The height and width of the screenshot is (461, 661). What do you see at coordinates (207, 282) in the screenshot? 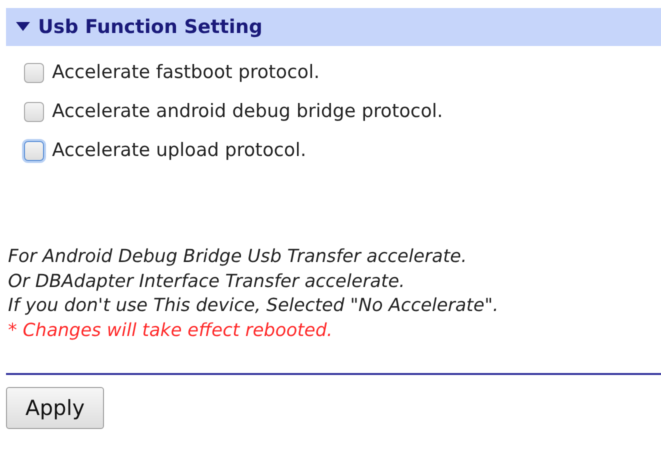
I see `note-text: Or DBAdapter Interface Transfer accelerate.` at bounding box center [207, 282].